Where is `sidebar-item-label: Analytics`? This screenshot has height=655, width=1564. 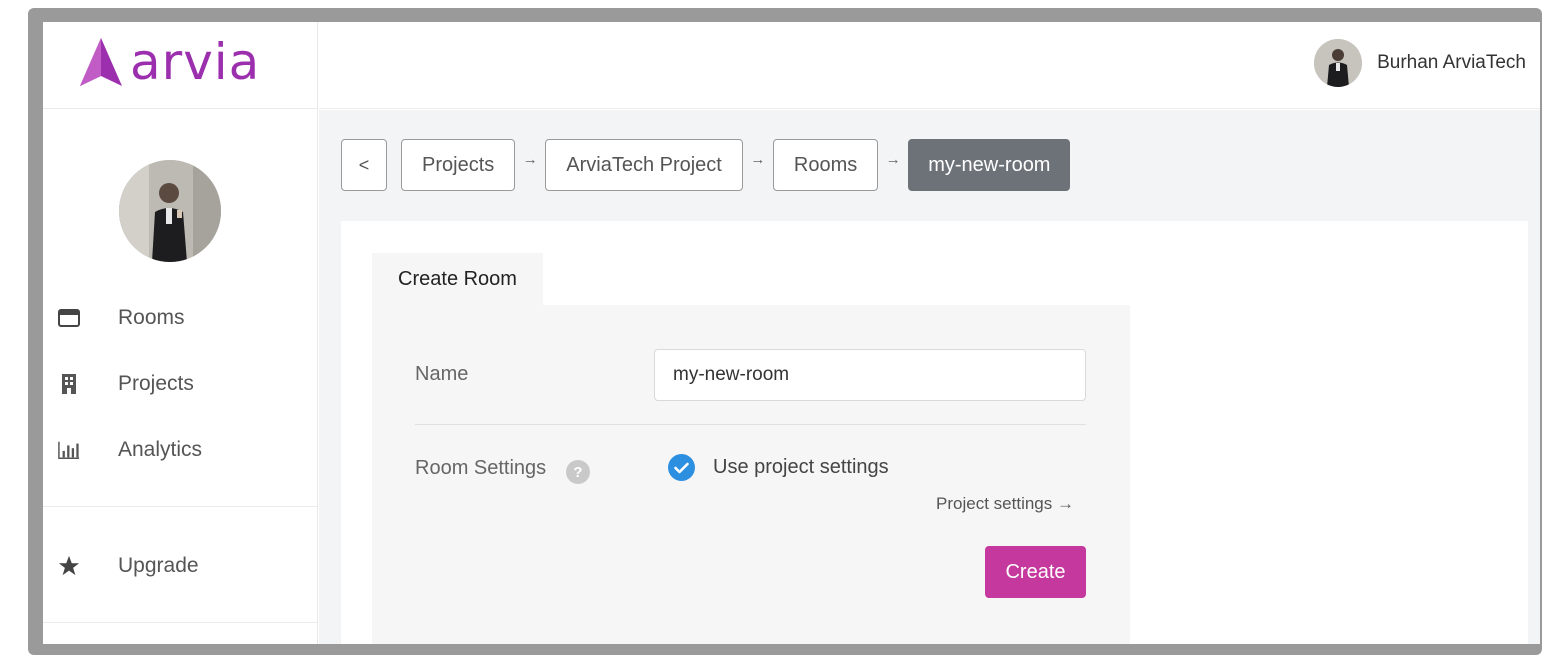 sidebar-item-label: Analytics is located at coordinates (160, 449).